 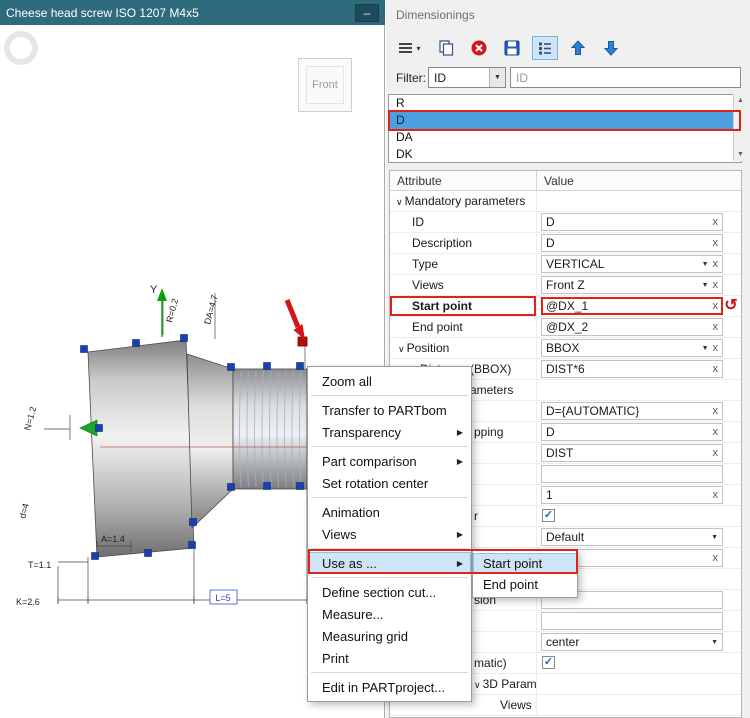 I want to click on list-view-icon, so click(x=545, y=48).